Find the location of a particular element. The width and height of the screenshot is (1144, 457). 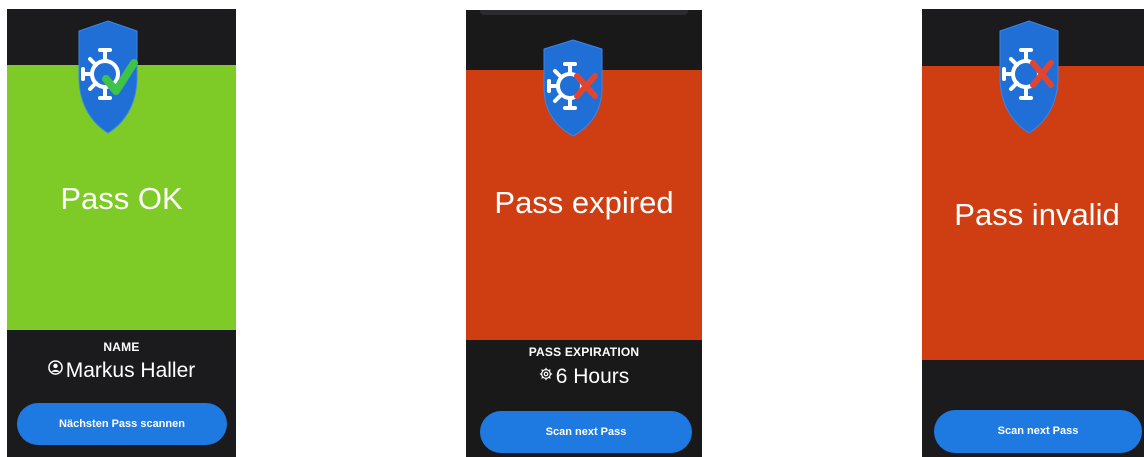

scan-next-pass-button: Nächsten Pass scannen is located at coordinates (122, 424).